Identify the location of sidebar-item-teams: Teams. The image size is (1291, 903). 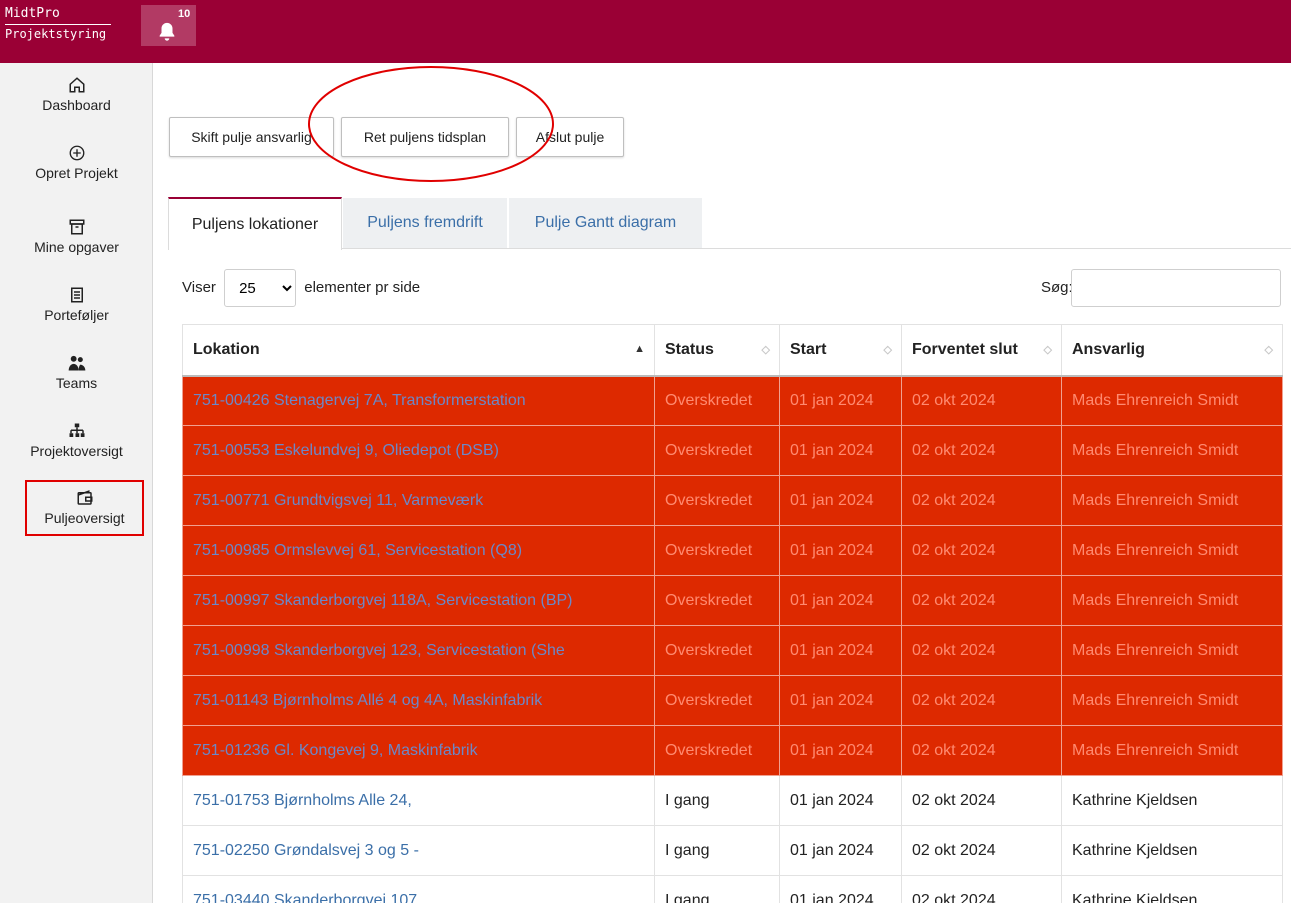
(76, 372).